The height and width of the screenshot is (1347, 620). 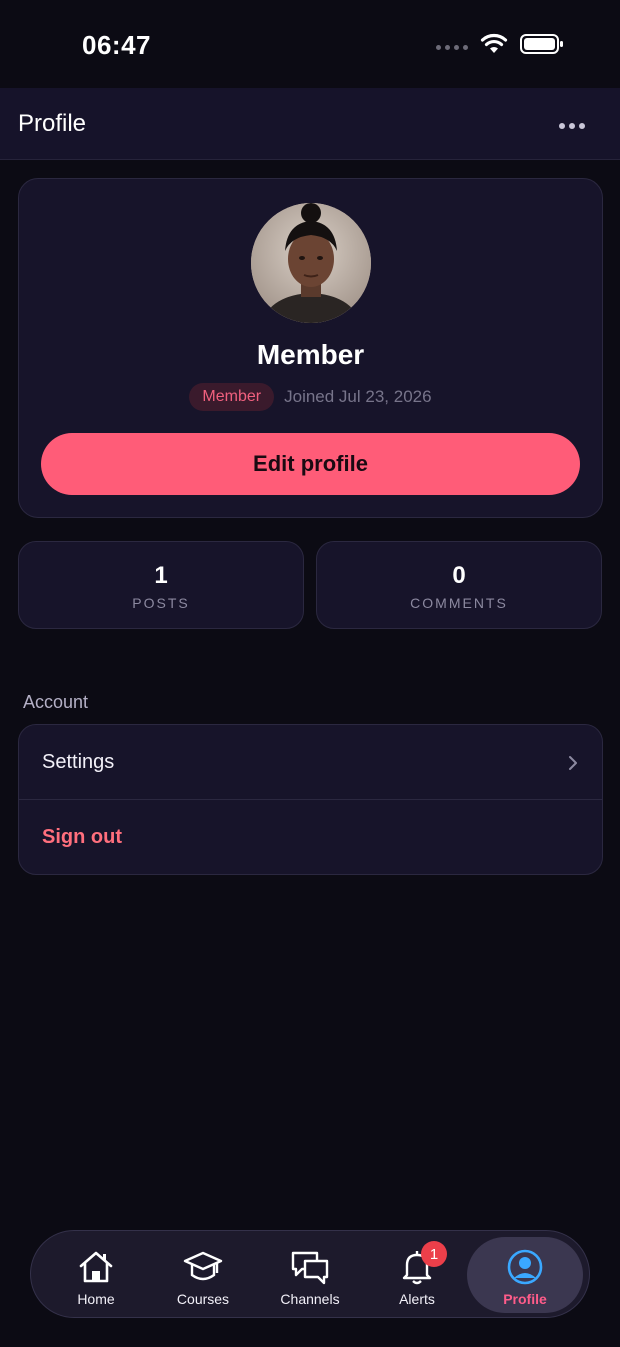 What do you see at coordinates (310, 1268) in the screenshot?
I see `chat-bubbles-icon` at bounding box center [310, 1268].